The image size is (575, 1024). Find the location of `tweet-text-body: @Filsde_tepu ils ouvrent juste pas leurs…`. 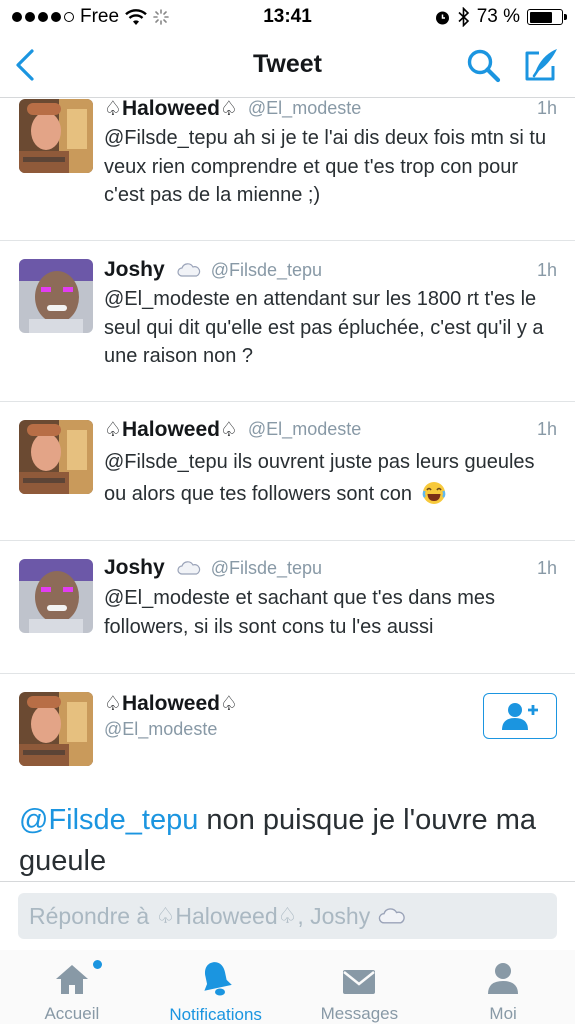

tweet-text-body: @Filsde_tepu ils ouvrent juste pas leurs… is located at coordinates (319, 478).